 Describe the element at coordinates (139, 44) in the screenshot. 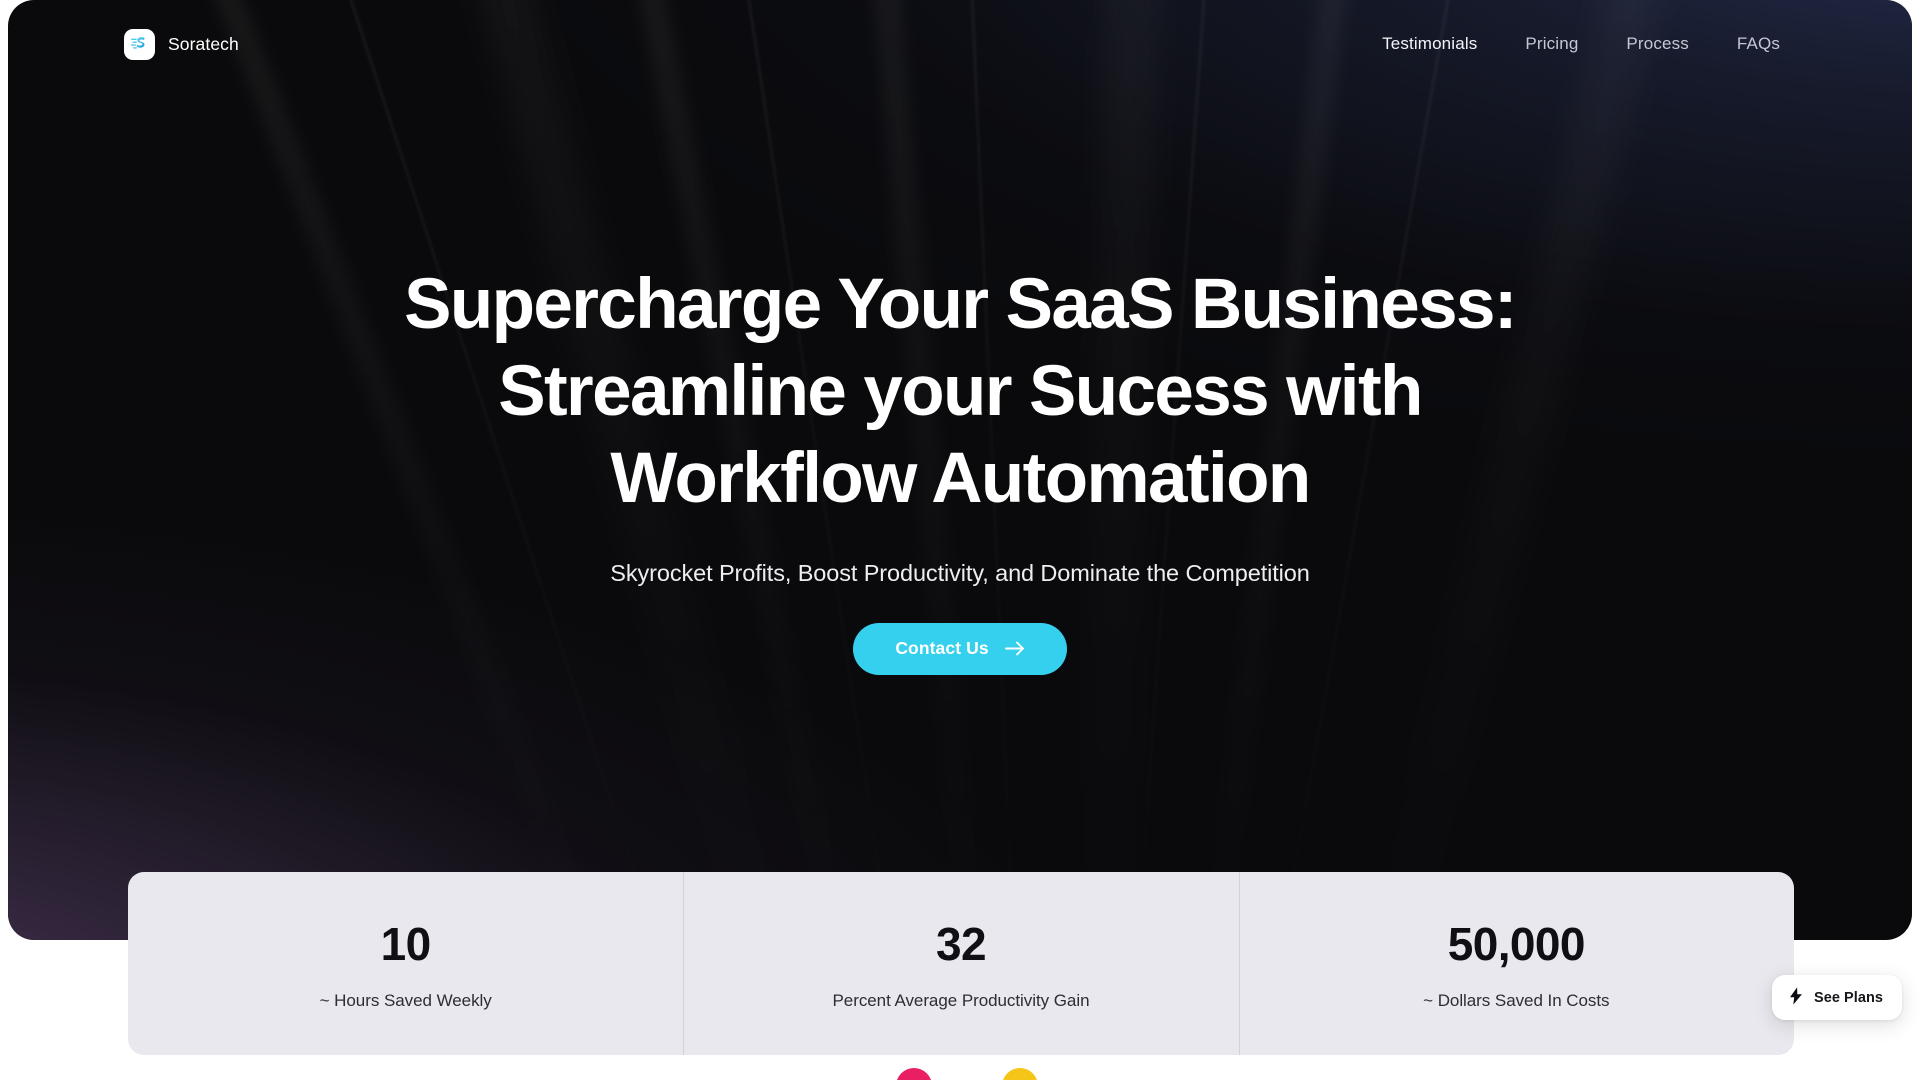

I see `soratech-swoosh-logo-icon` at that location.